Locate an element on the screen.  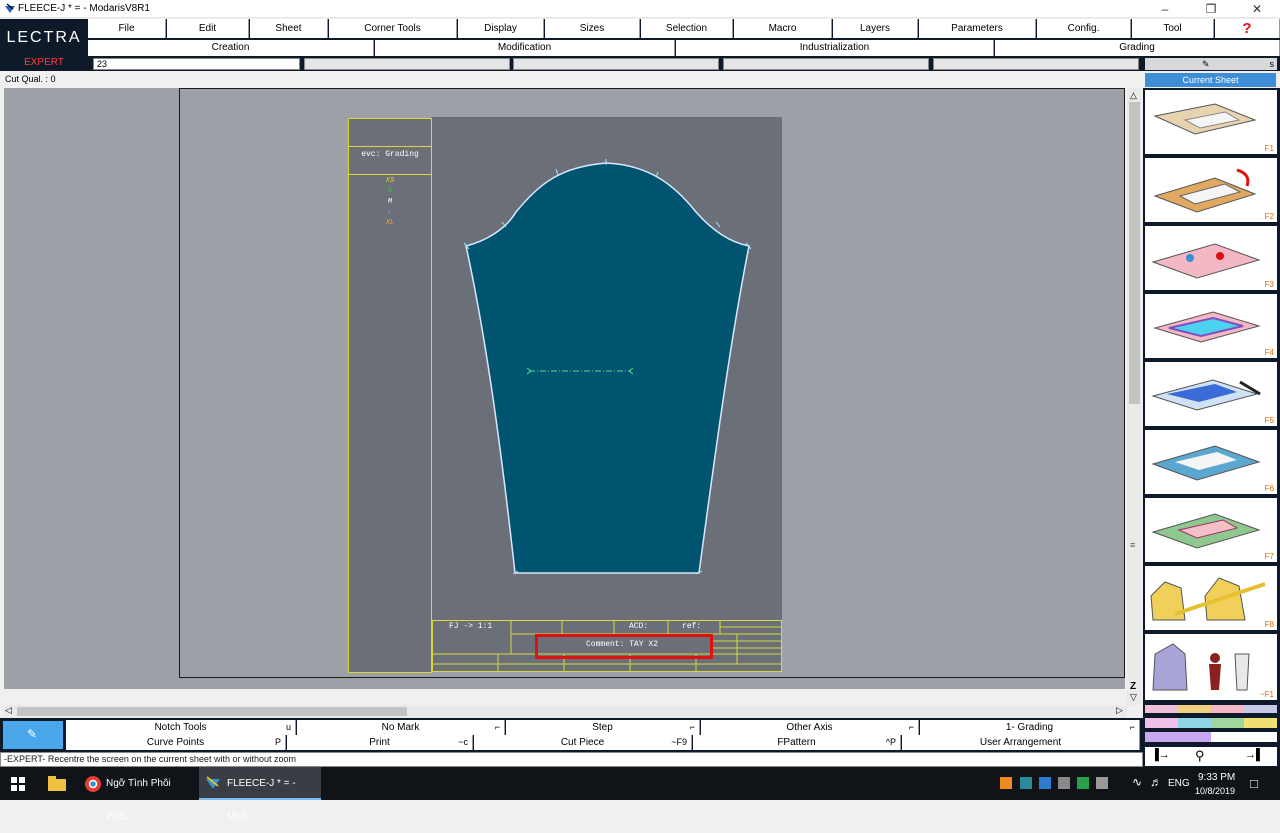
menu-parameters: Parameters is located at coordinates (977, 28).